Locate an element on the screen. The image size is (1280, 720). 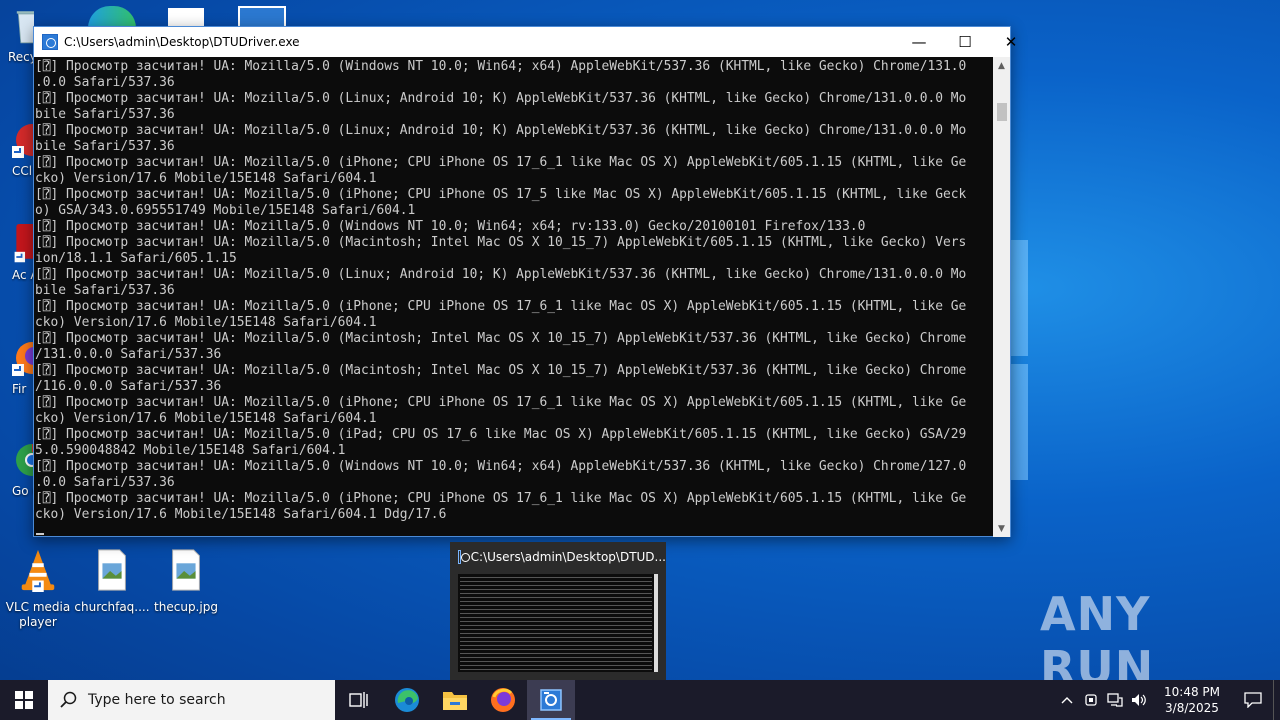
text-cursor is located at coordinates (40, 534).